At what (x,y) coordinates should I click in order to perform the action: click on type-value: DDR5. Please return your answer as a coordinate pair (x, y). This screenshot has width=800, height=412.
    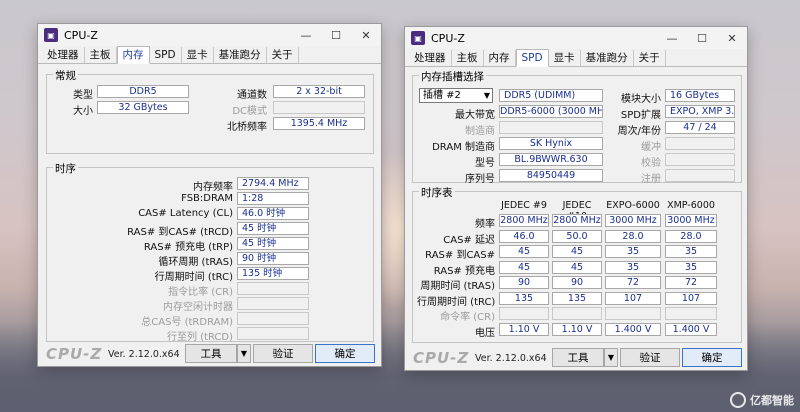
    Looking at the image, I should click on (143, 91).